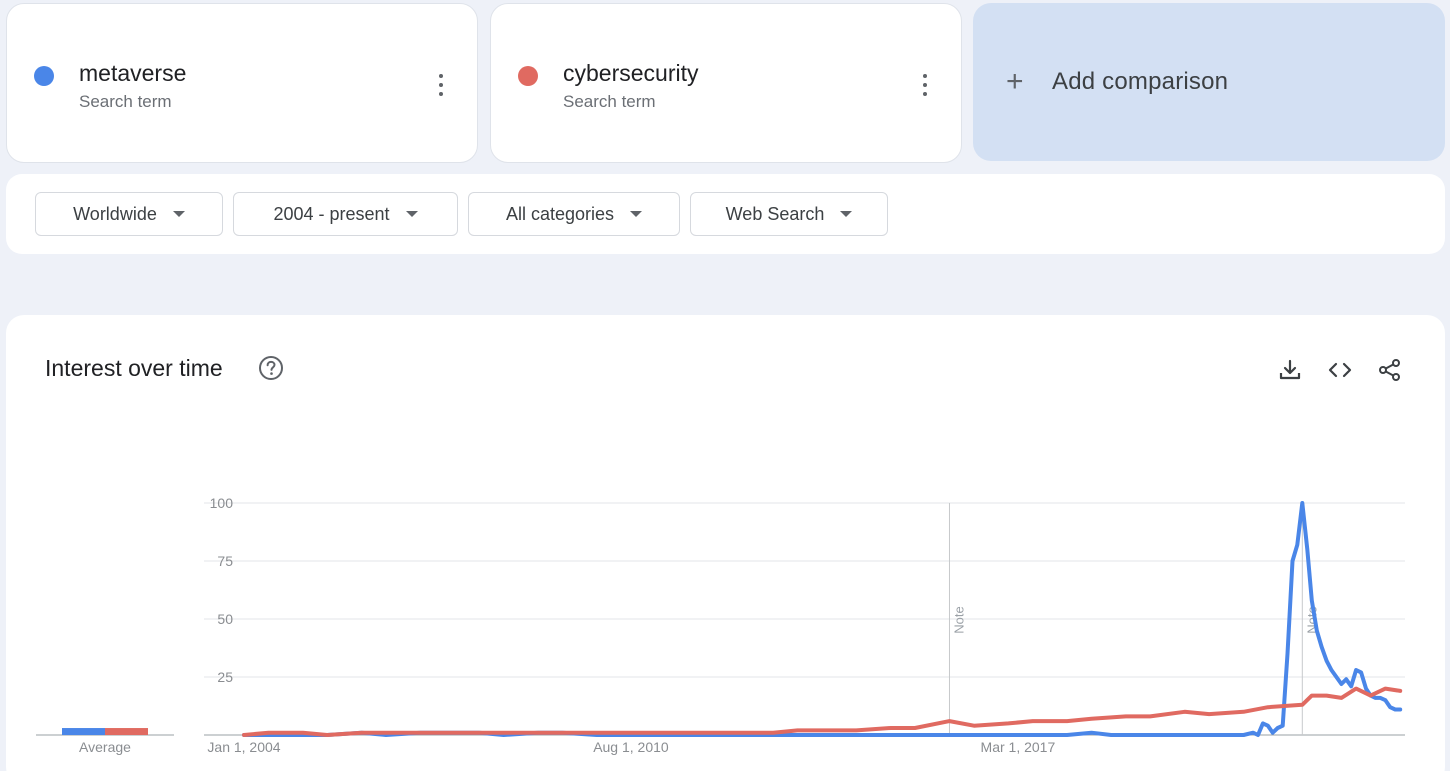 The height and width of the screenshot is (771, 1450). I want to click on y-tick-label: 75, so click(225, 561).